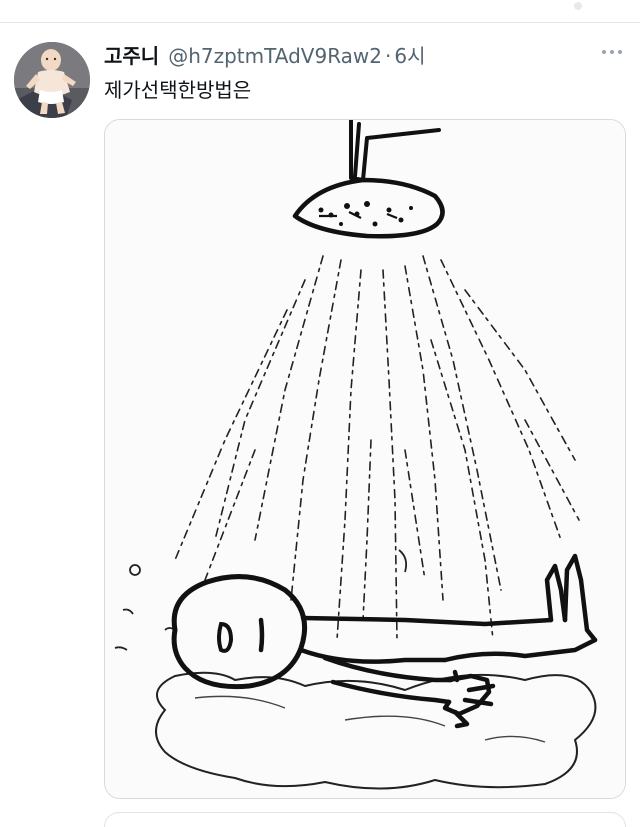 Image resolution: width=640 pixels, height=827 pixels. Describe the element at coordinates (365, 819) in the screenshot. I see `next-media-card-edge` at that location.